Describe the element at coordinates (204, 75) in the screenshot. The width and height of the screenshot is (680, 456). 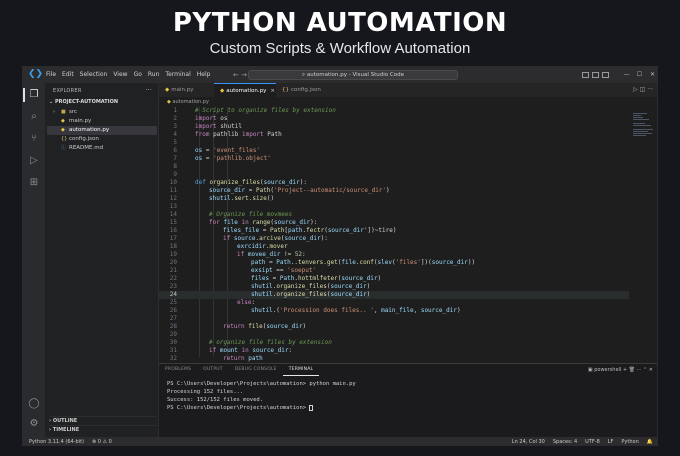
I see `menu-help: Help` at that location.